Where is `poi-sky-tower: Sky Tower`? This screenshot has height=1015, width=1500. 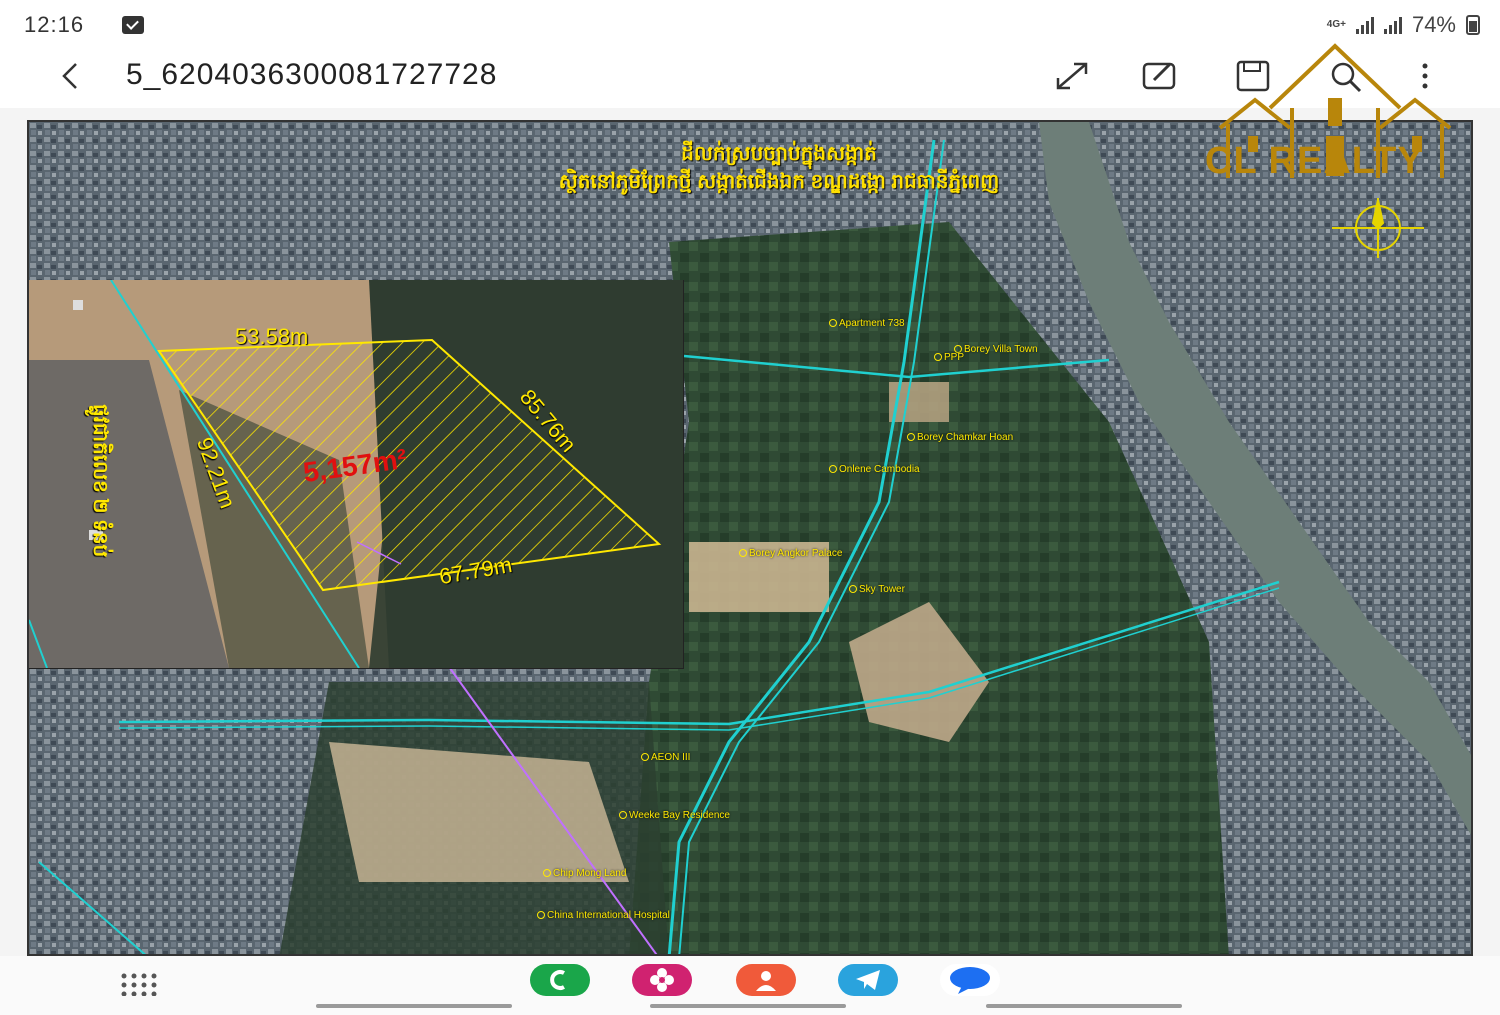
poi-sky-tower: Sky Tower is located at coordinates (877, 589).